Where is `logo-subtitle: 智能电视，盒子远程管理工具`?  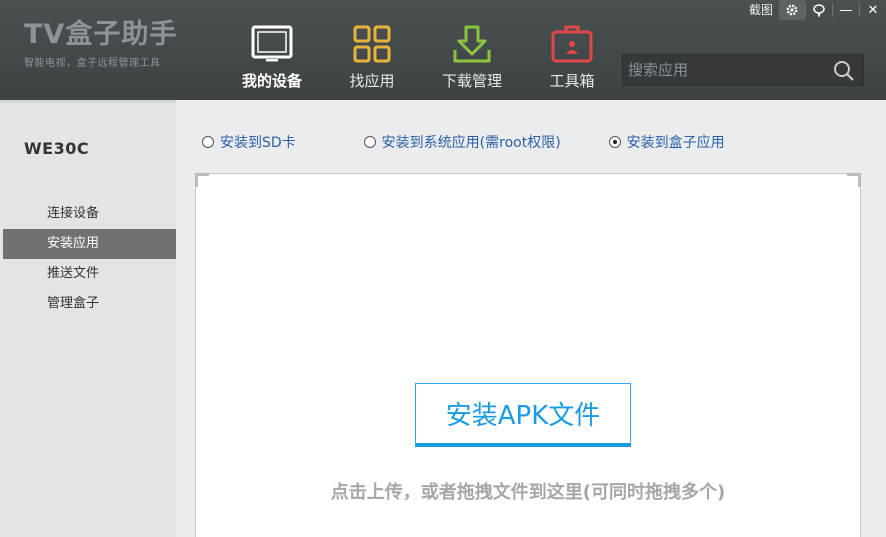 logo-subtitle: 智能电视，盒子远程管理工具 is located at coordinates (92, 63).